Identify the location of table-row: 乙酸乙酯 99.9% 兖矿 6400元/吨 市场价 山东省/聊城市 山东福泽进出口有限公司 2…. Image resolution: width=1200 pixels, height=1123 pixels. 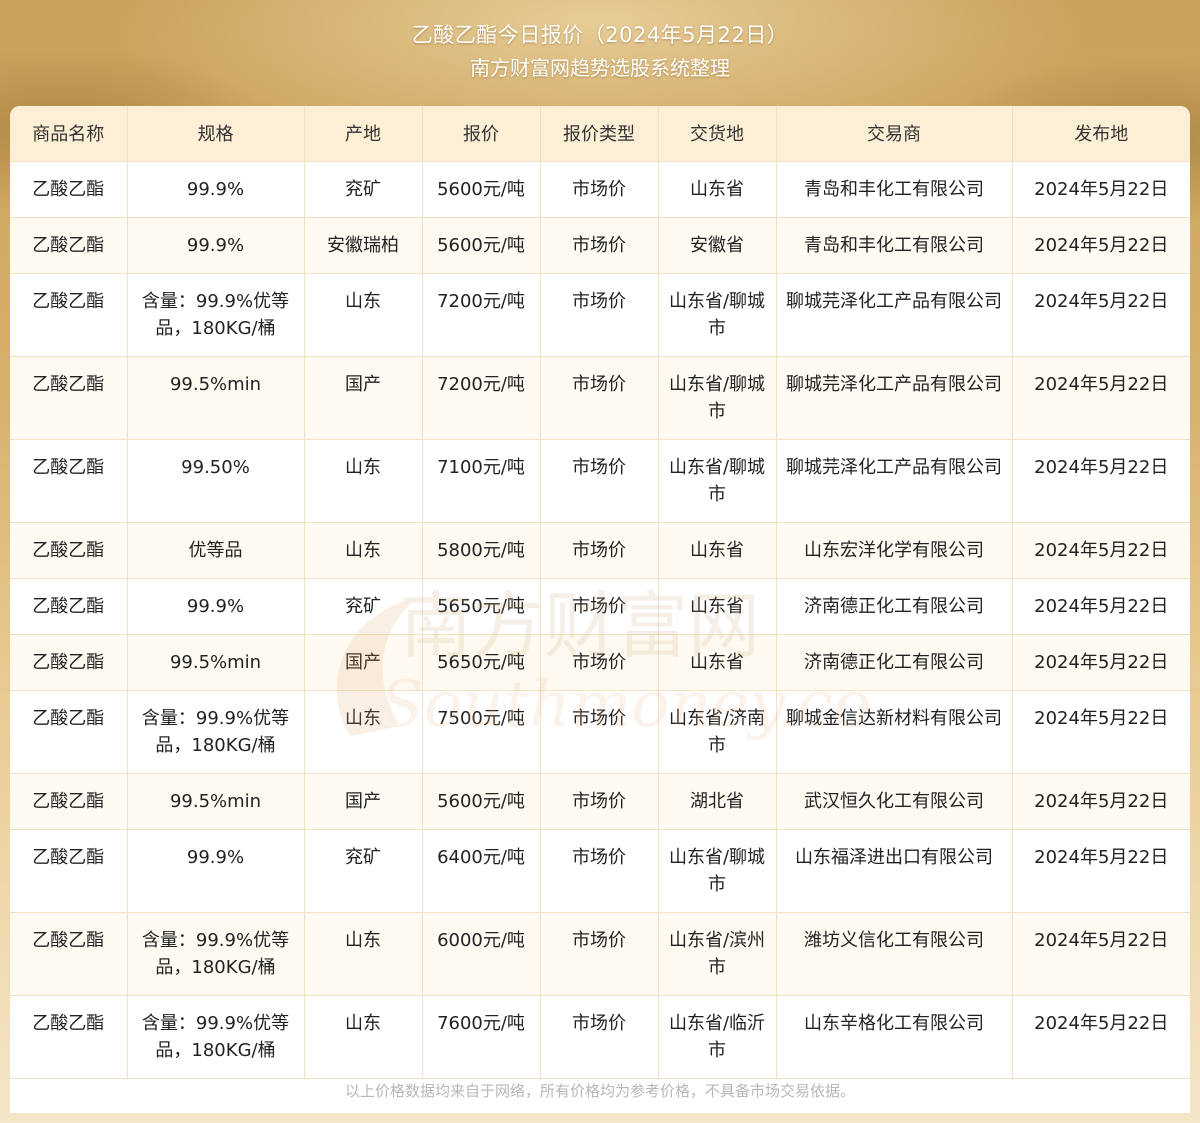
(600, 871).